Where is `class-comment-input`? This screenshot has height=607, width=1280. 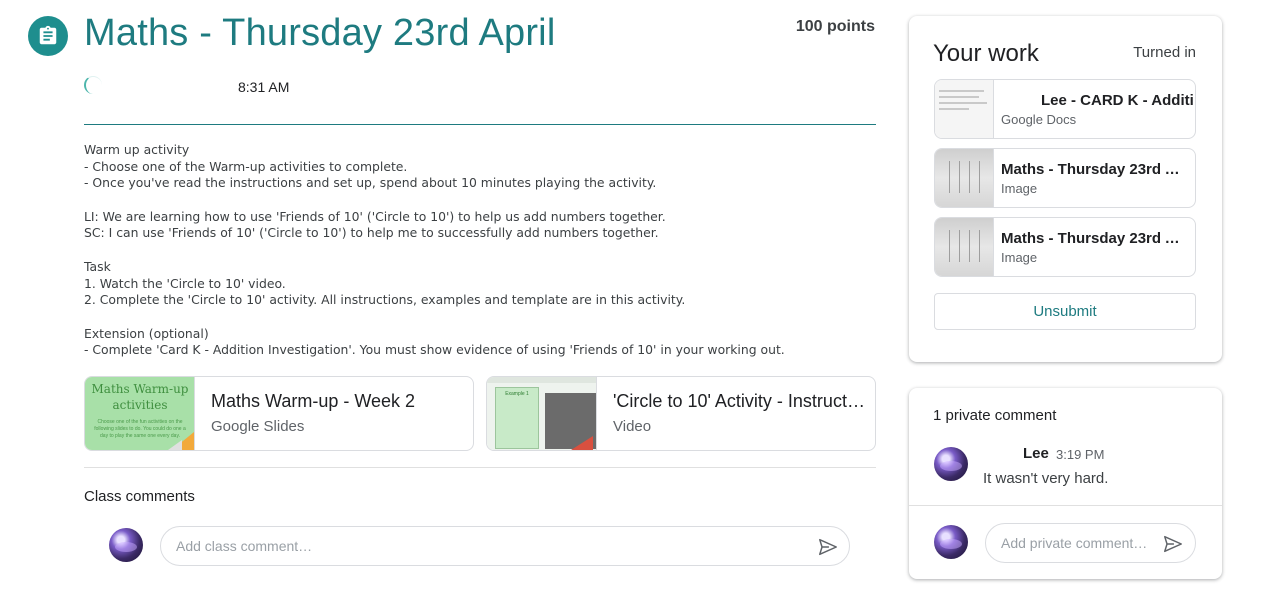 class-comment-input is located at coordinates (491, 546).